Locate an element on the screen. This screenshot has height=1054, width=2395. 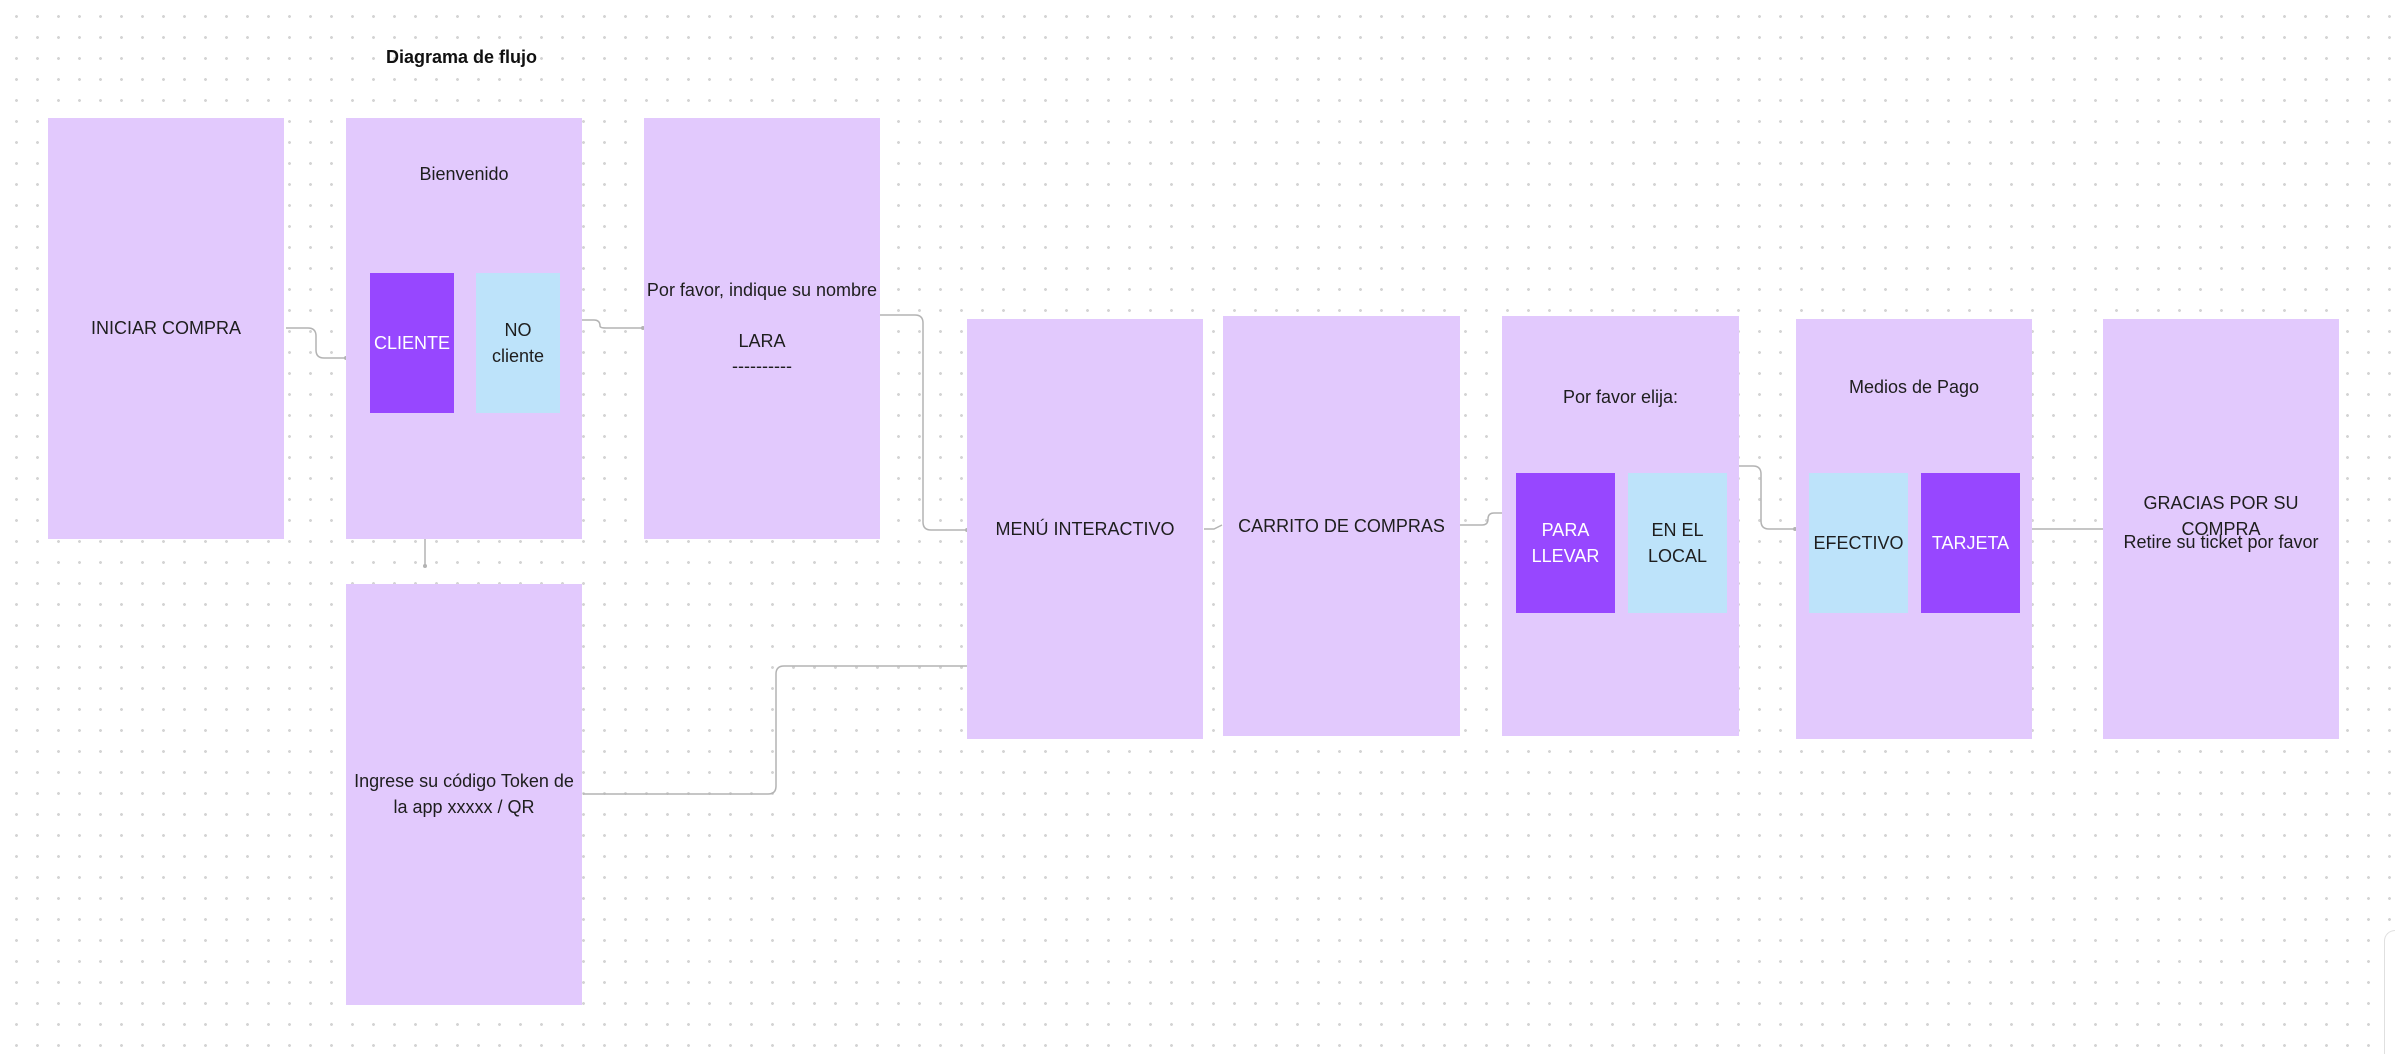
menu-label: MENÚ INTERACTIVO is located at coordinates (1085, 529).